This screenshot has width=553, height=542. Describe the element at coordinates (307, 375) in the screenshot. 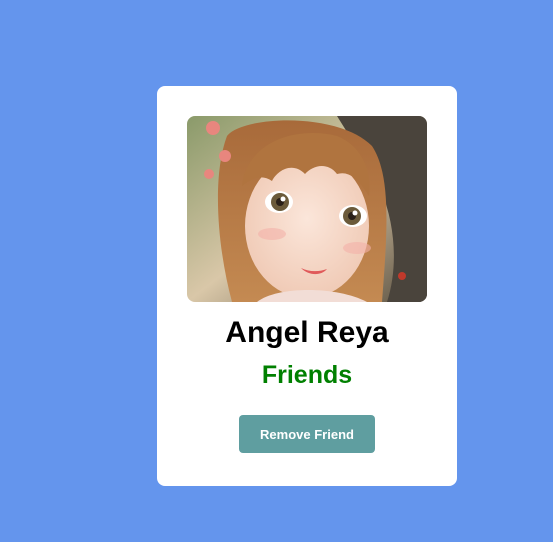

I see `friend-status: Friends` at that location.